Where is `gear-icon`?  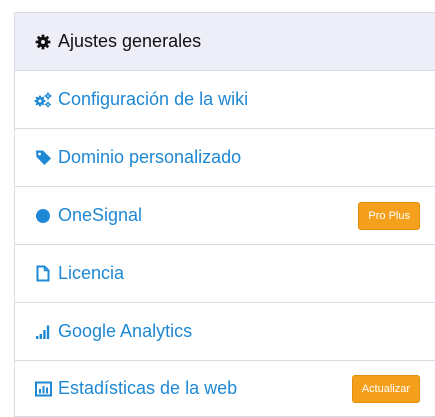 gear-icon is located at coordinates (43, 42).